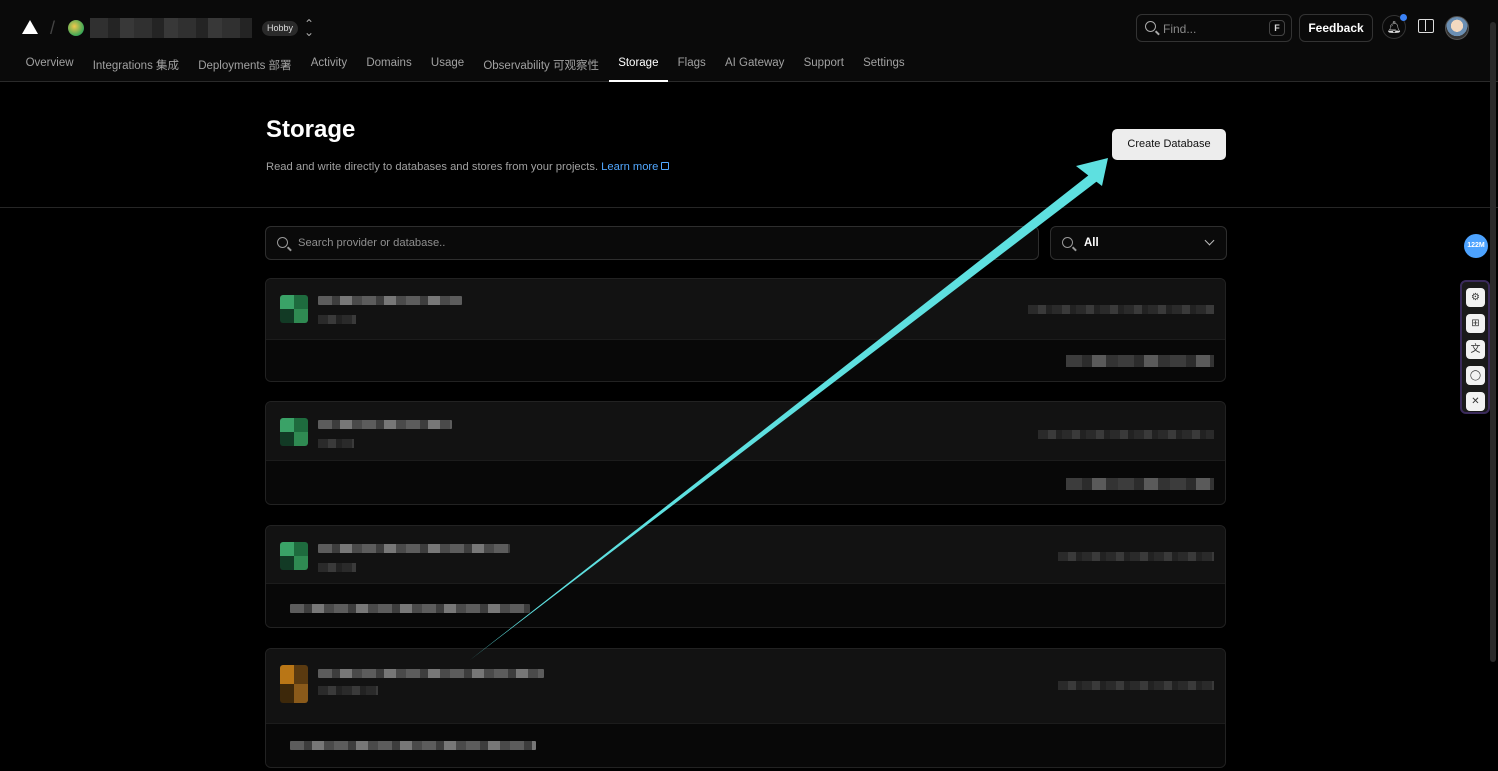 The height and width of the screenshot is (771, 1498). Describe the element at coordinates (1214, 28) in the screenshot. I see `find-input: Find... F` at that location.